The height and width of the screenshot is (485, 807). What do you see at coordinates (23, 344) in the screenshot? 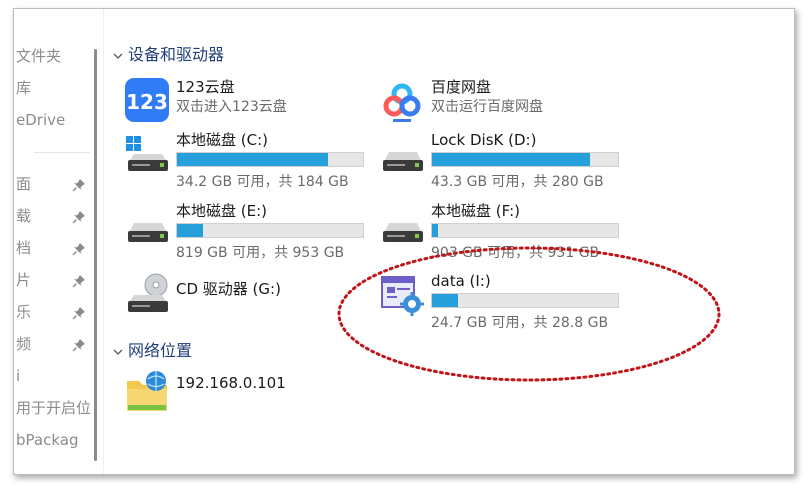
I see `nav-item-videos: 频` at bounding box center [23, 344].